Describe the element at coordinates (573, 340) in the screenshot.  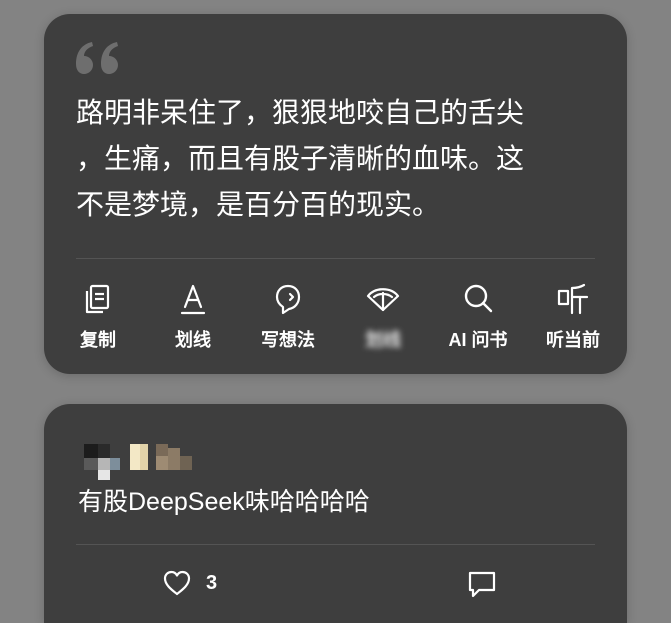
I see `listen-current-label: 听当前` at that location.